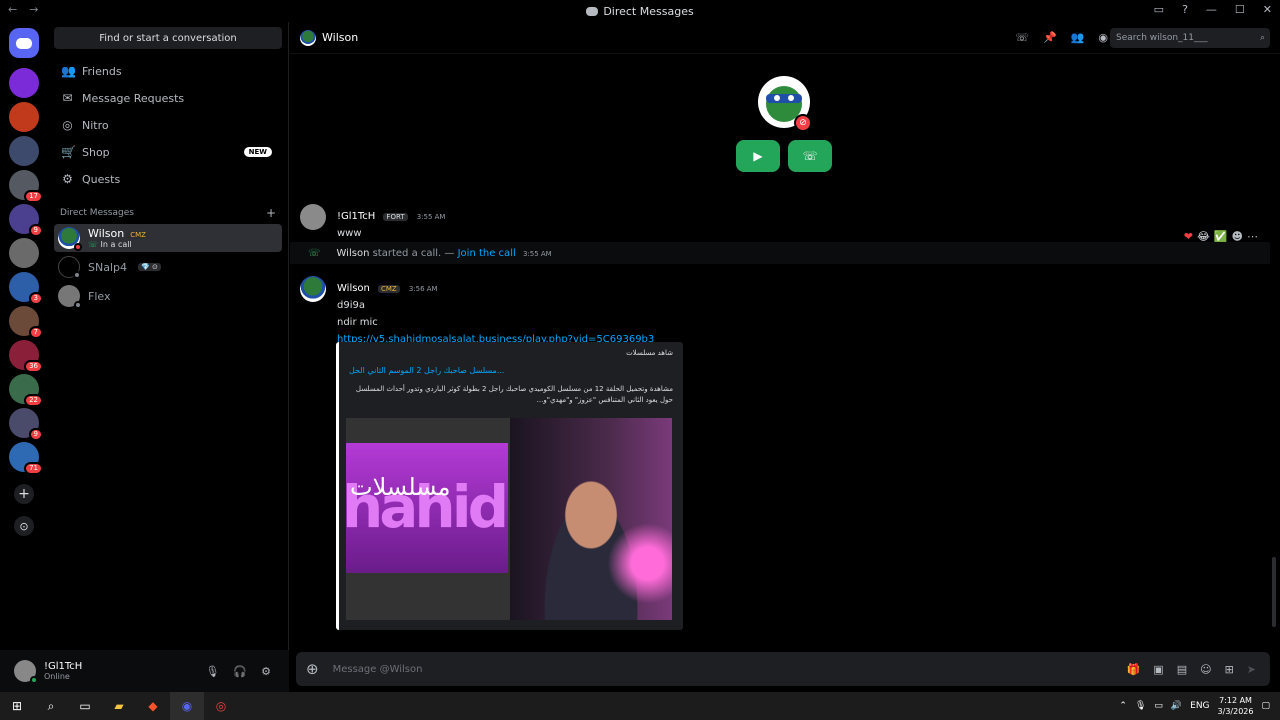  I want to click on find-conversation-button: Find or start a conversation, so click(168, 38).